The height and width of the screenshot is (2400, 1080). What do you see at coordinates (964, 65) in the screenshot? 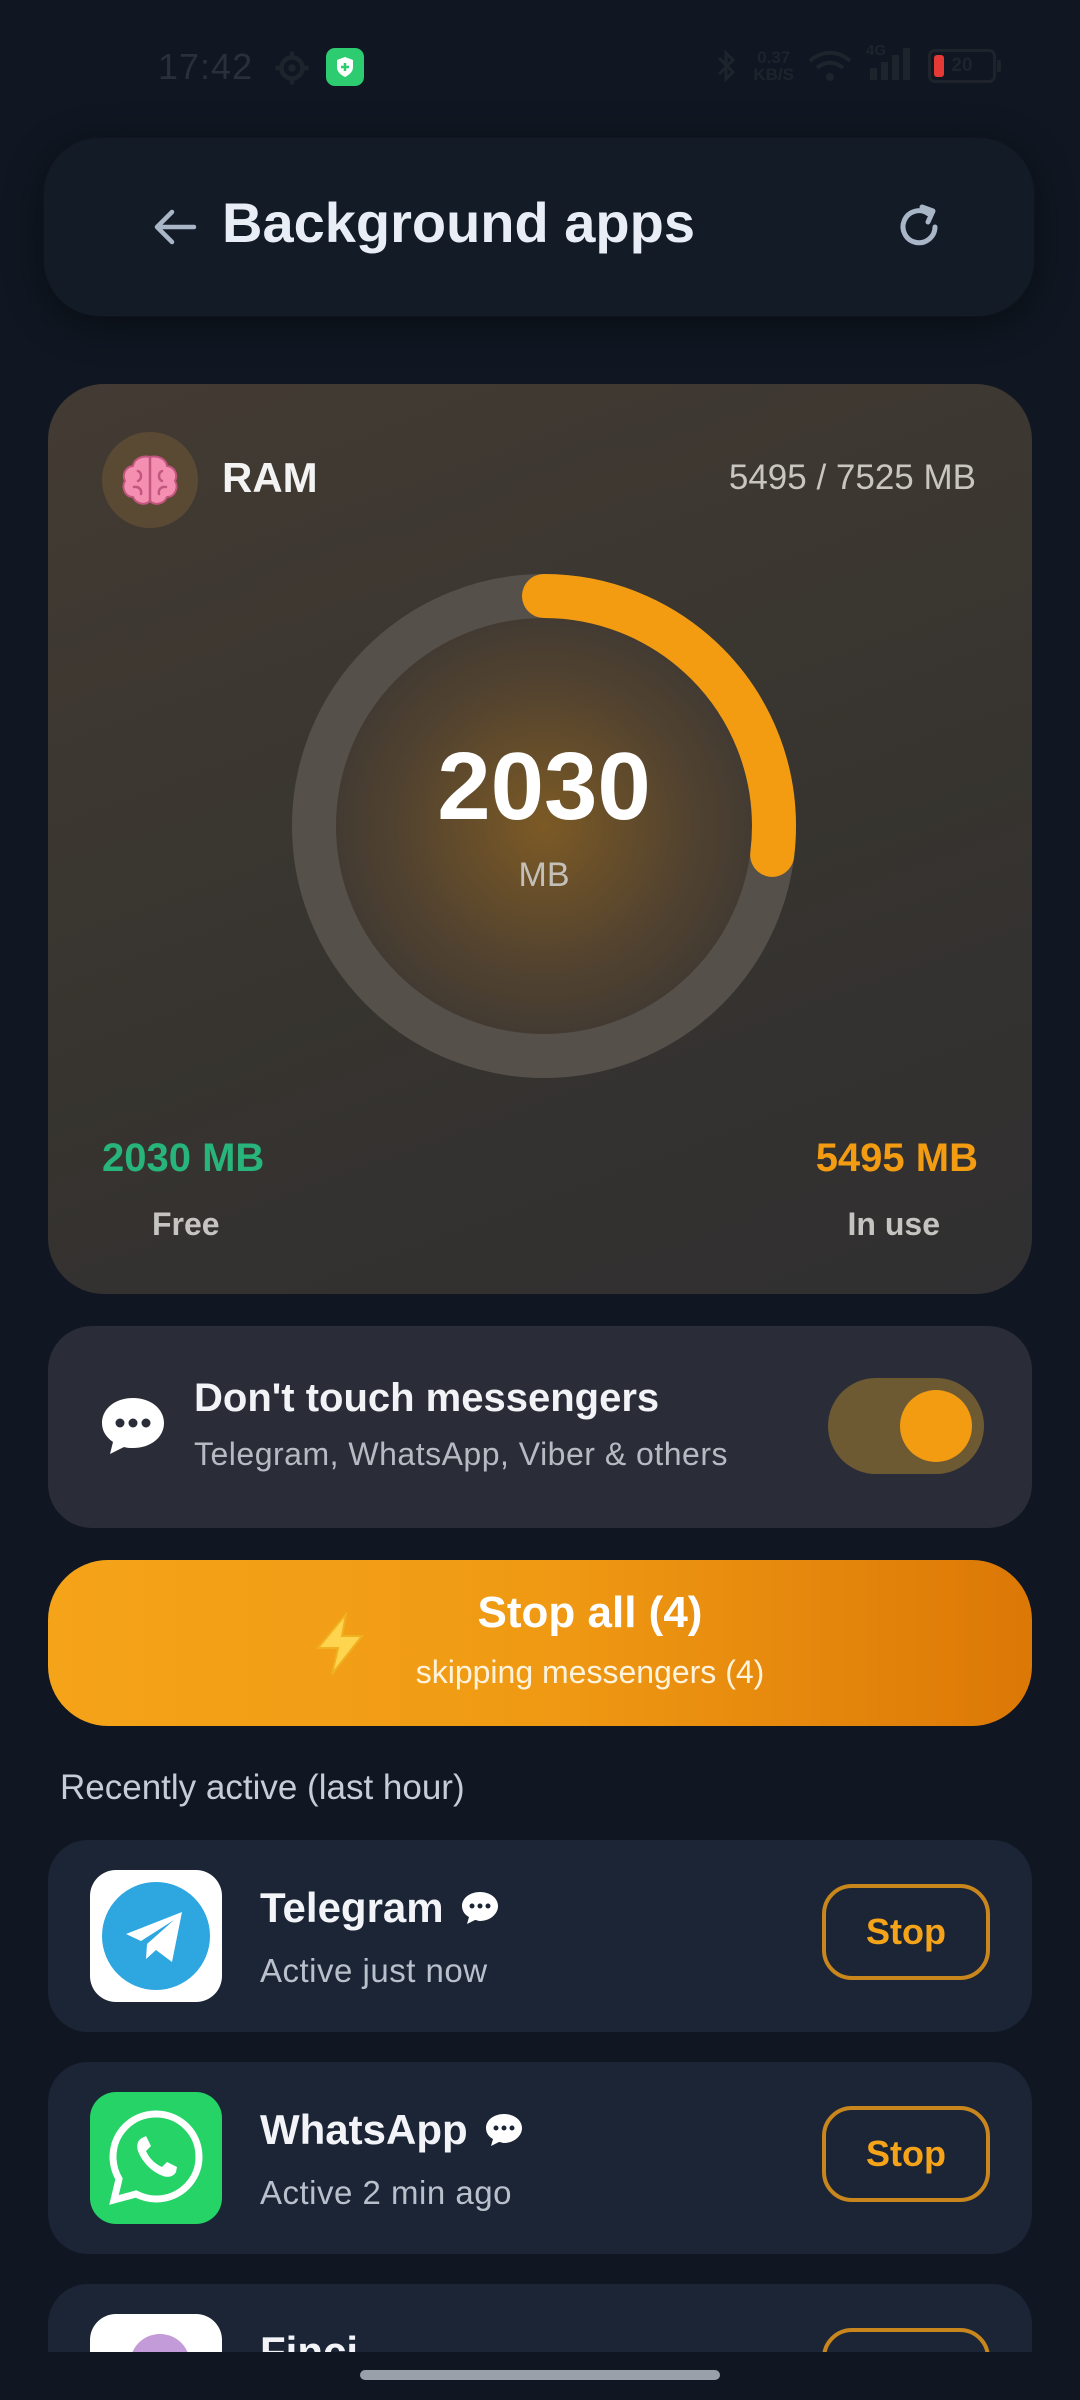
I see `battery-icon: 20` at bounding box center [964, 65].